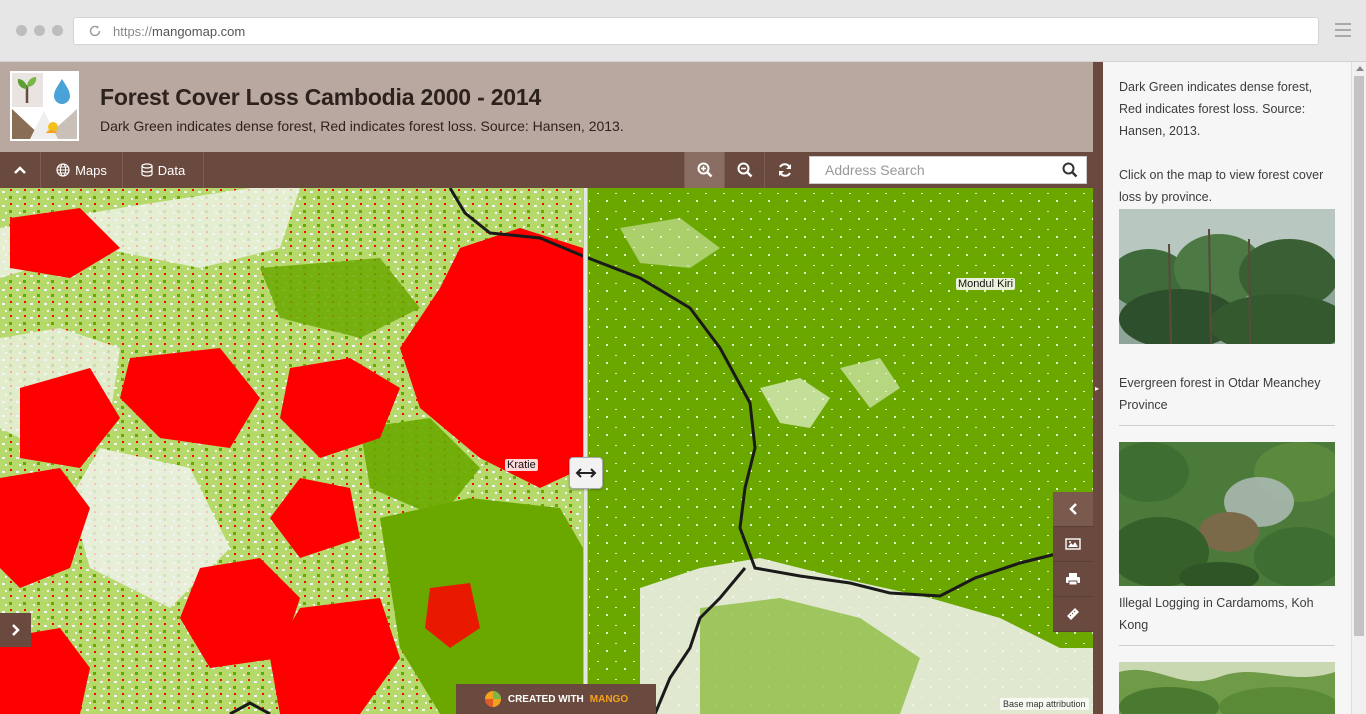 The image size is (1366, 714). I want to click on zoom-in-icon, so click(704, 170).